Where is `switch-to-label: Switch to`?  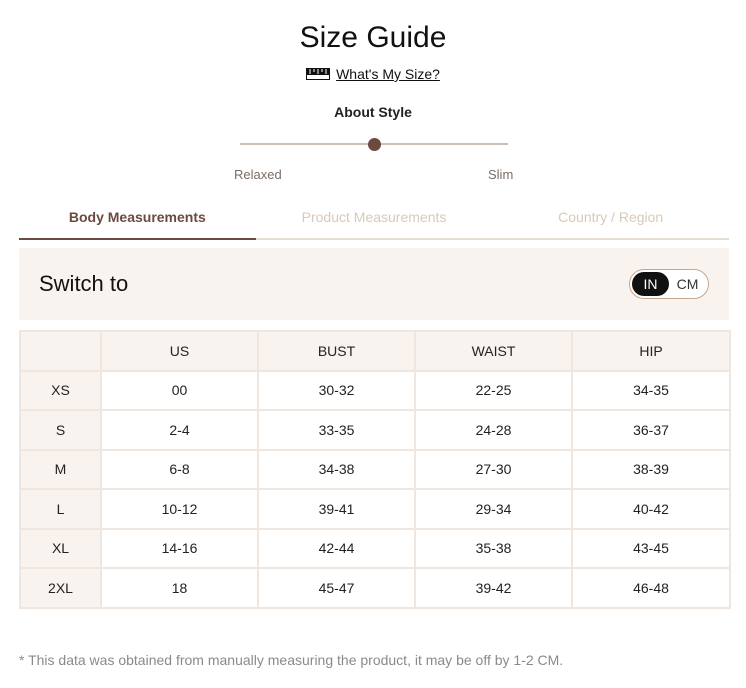
switch-to-label: Switch to is located at coordinates (84, 283).